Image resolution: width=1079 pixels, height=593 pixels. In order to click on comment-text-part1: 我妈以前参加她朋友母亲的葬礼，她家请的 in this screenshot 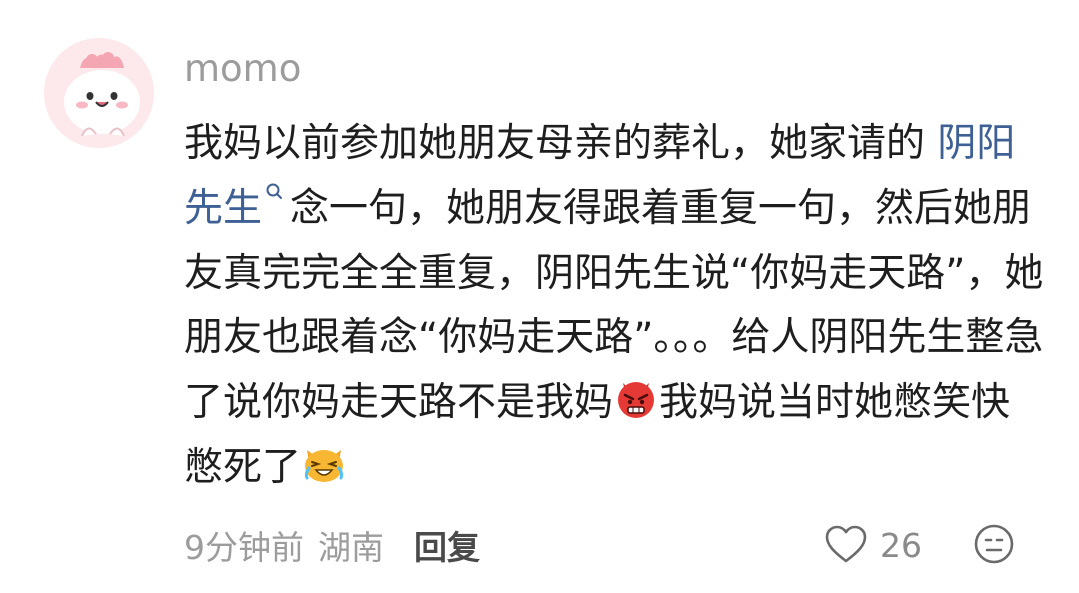, I will do `click(561, 143)`.